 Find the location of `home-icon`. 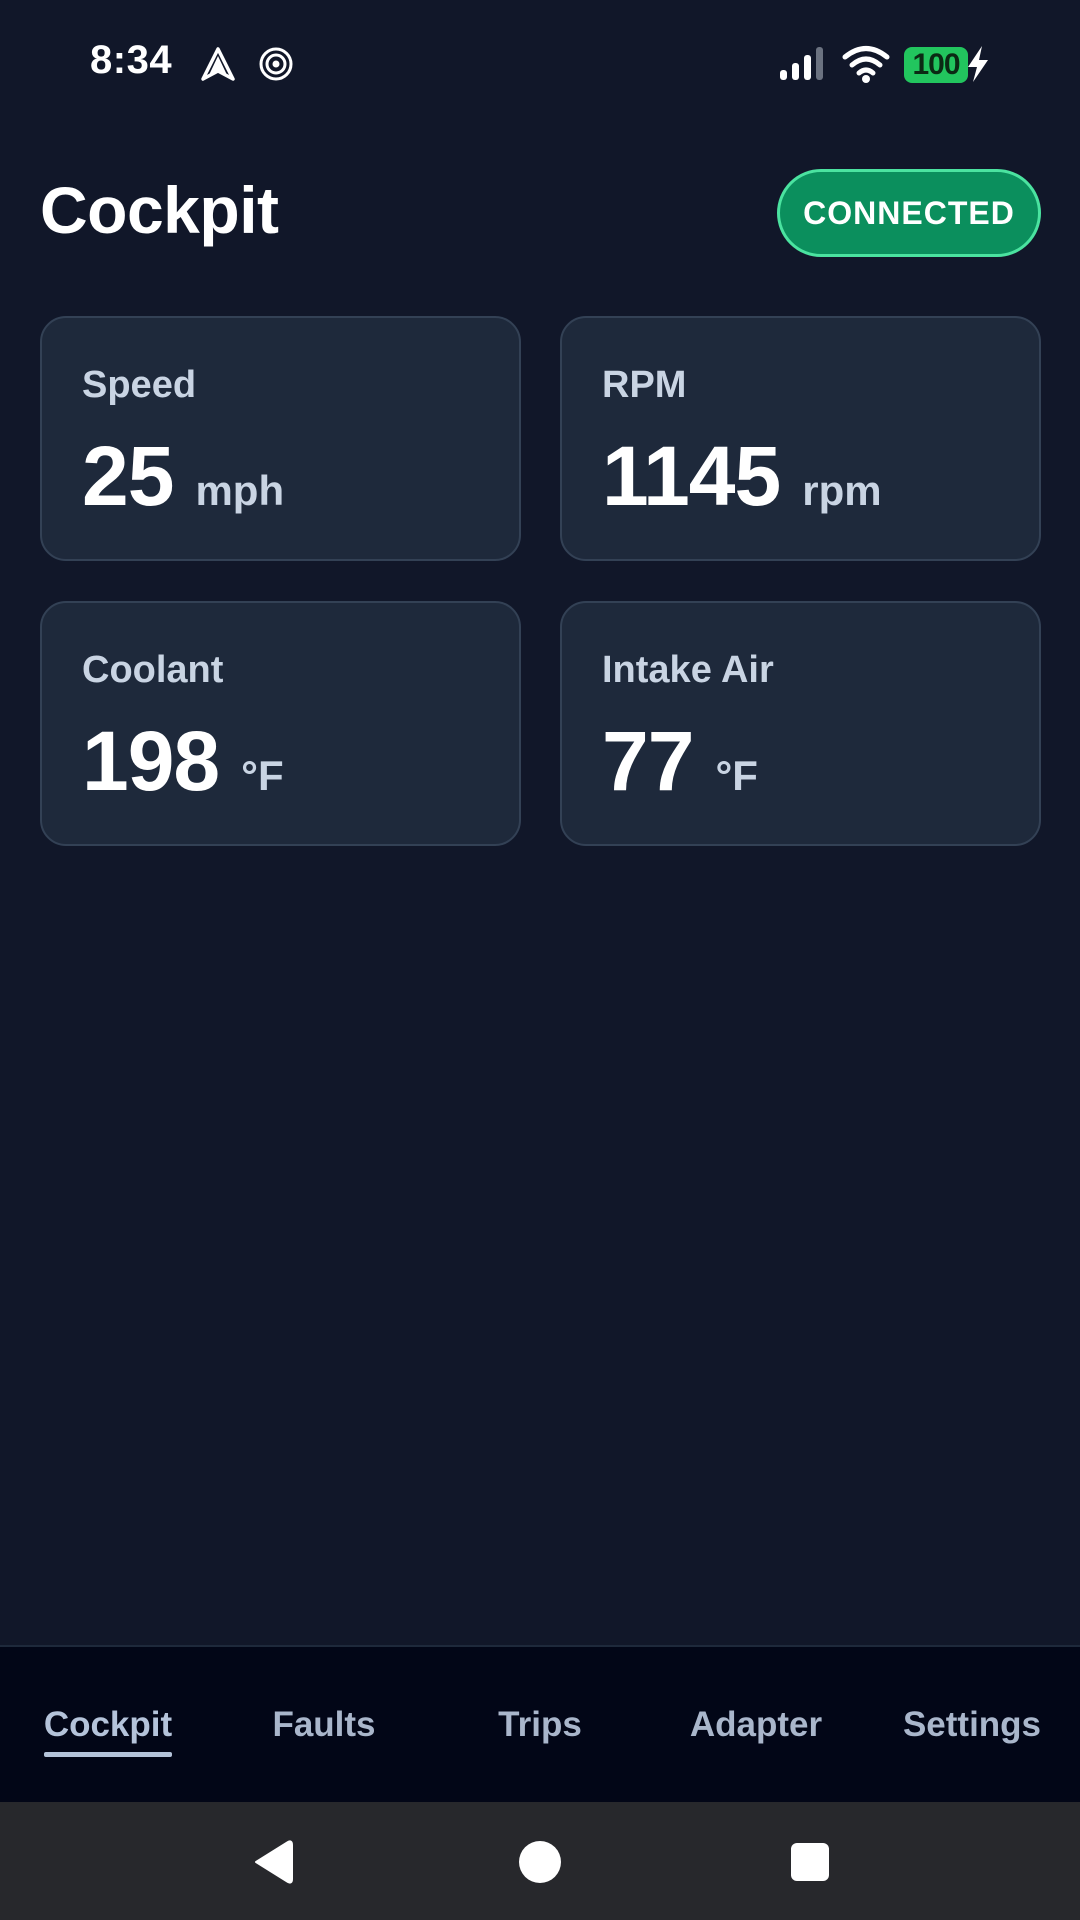

home-icon is located at coordinates (540, 1862).